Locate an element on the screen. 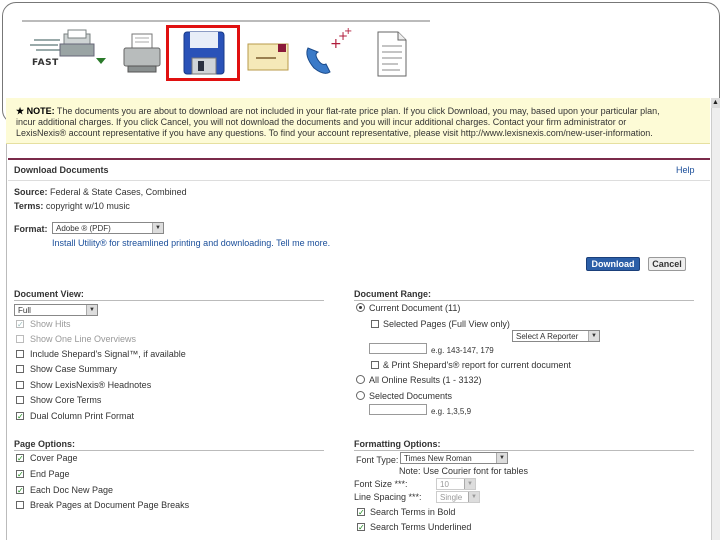  cover-page-checkbox: ✓ is located at coordinates (20, 458).